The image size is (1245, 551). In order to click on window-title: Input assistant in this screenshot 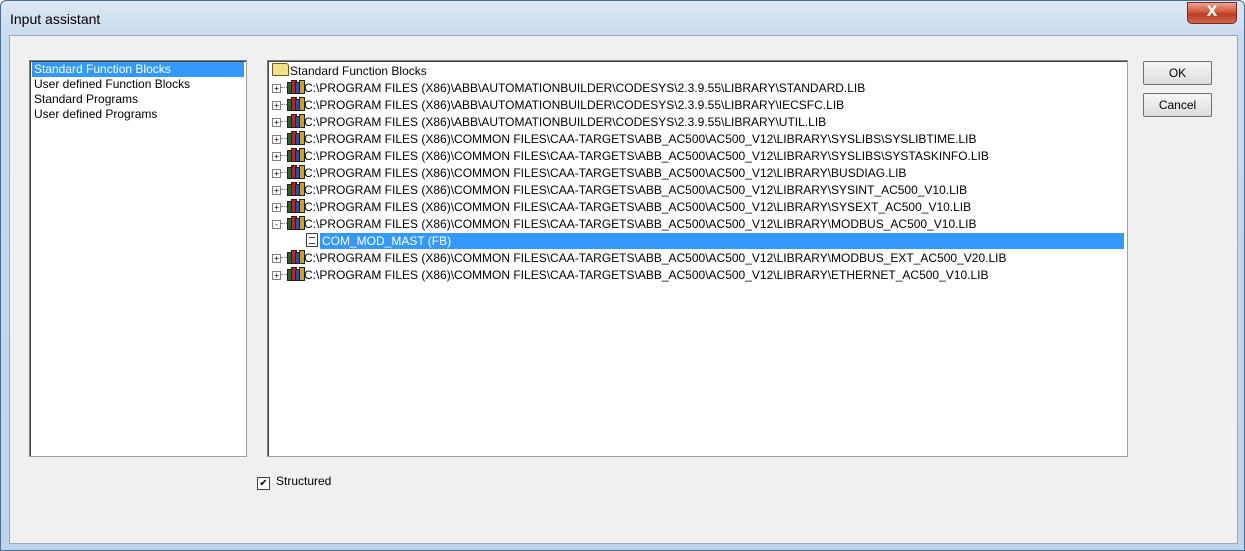, I will do `click(55, 19)`.